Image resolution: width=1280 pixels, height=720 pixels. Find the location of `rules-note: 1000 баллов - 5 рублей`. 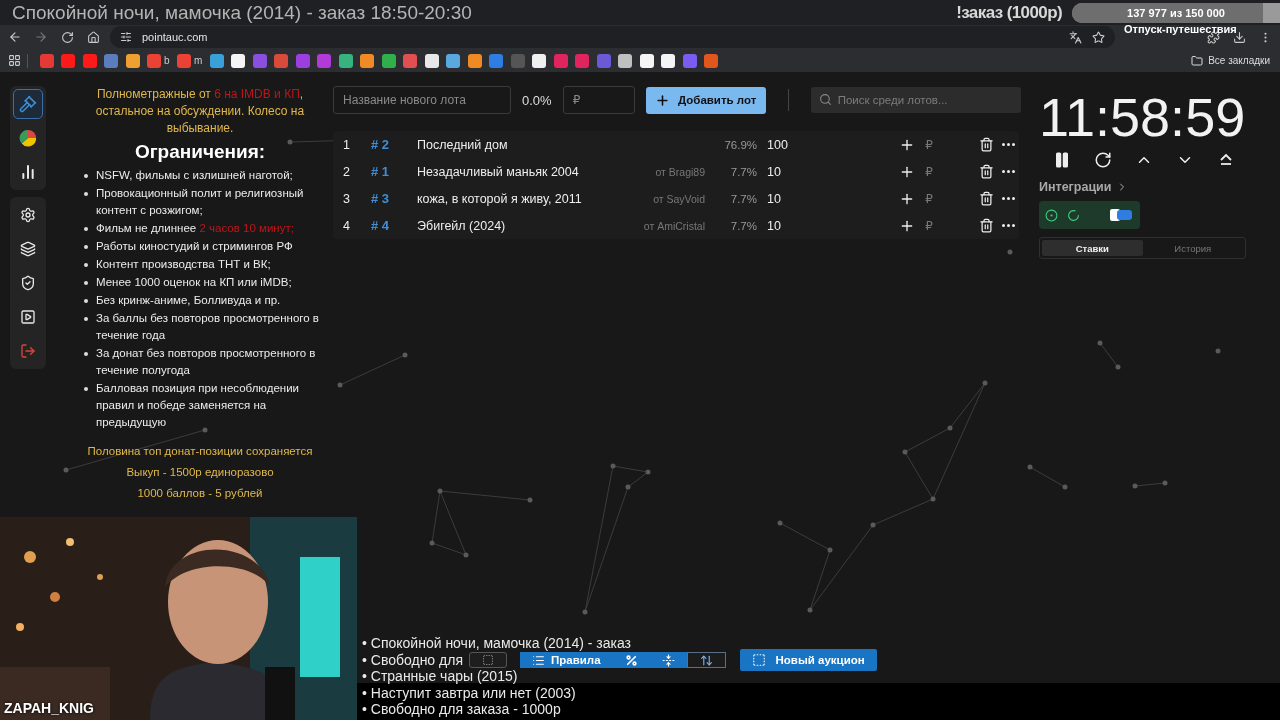

rules-note: 1000 баллов - 5 рублей is located at coordinates (200, 493).